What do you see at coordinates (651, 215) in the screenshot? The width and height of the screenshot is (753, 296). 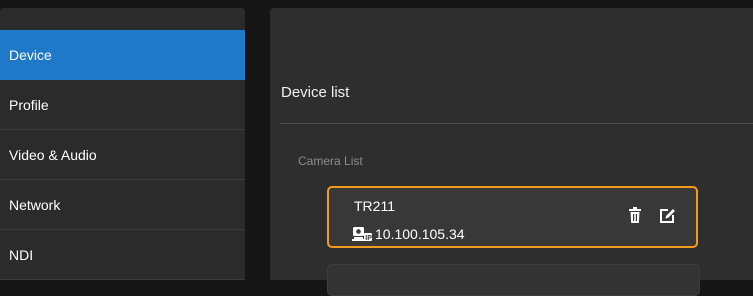 I see `camera-actions` at bounding box center [651, 215].